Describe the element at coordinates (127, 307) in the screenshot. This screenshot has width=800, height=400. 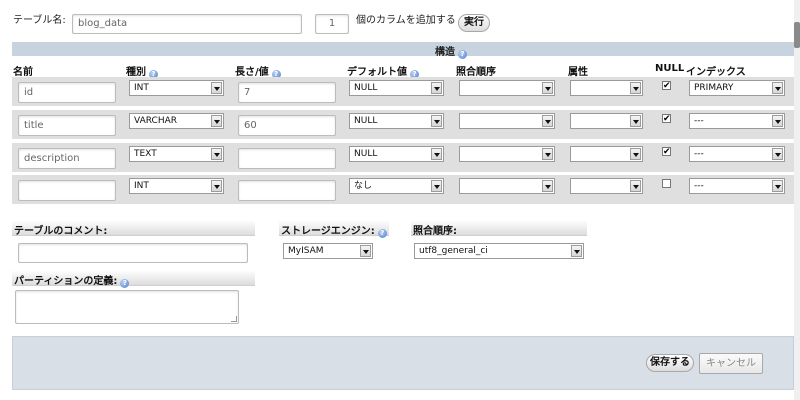
I see `partition-textarea` at that location.